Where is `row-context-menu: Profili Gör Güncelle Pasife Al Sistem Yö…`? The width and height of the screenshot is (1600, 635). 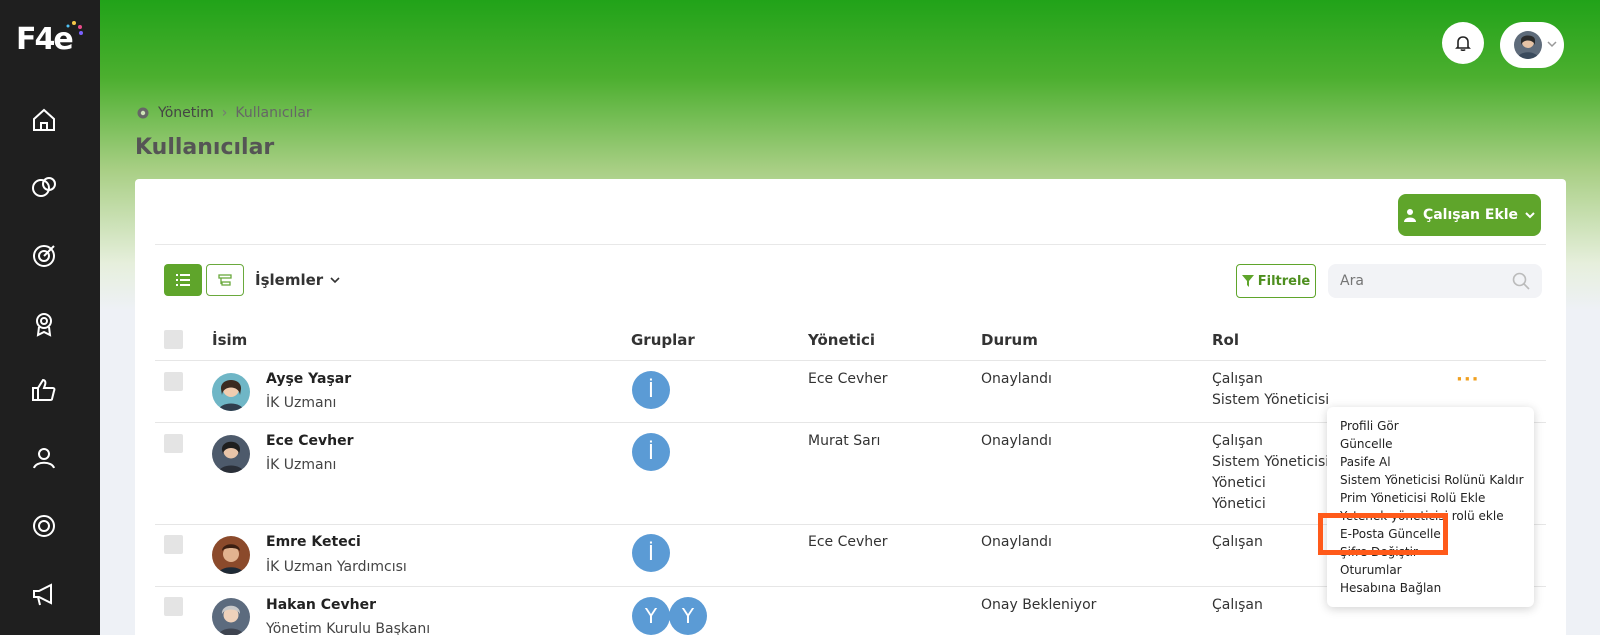
row-context-menu: Profili Gör Güncelle Pasife Al Sistem Yö… is located at coordinates (1430, 507).